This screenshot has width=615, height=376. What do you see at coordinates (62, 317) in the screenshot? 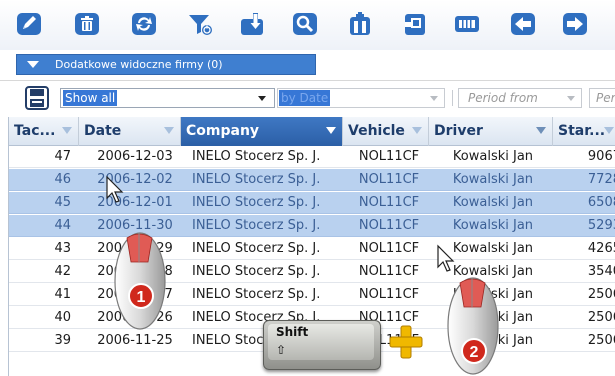
I see `cell-tac: 40` at bounding box center [62, 317].